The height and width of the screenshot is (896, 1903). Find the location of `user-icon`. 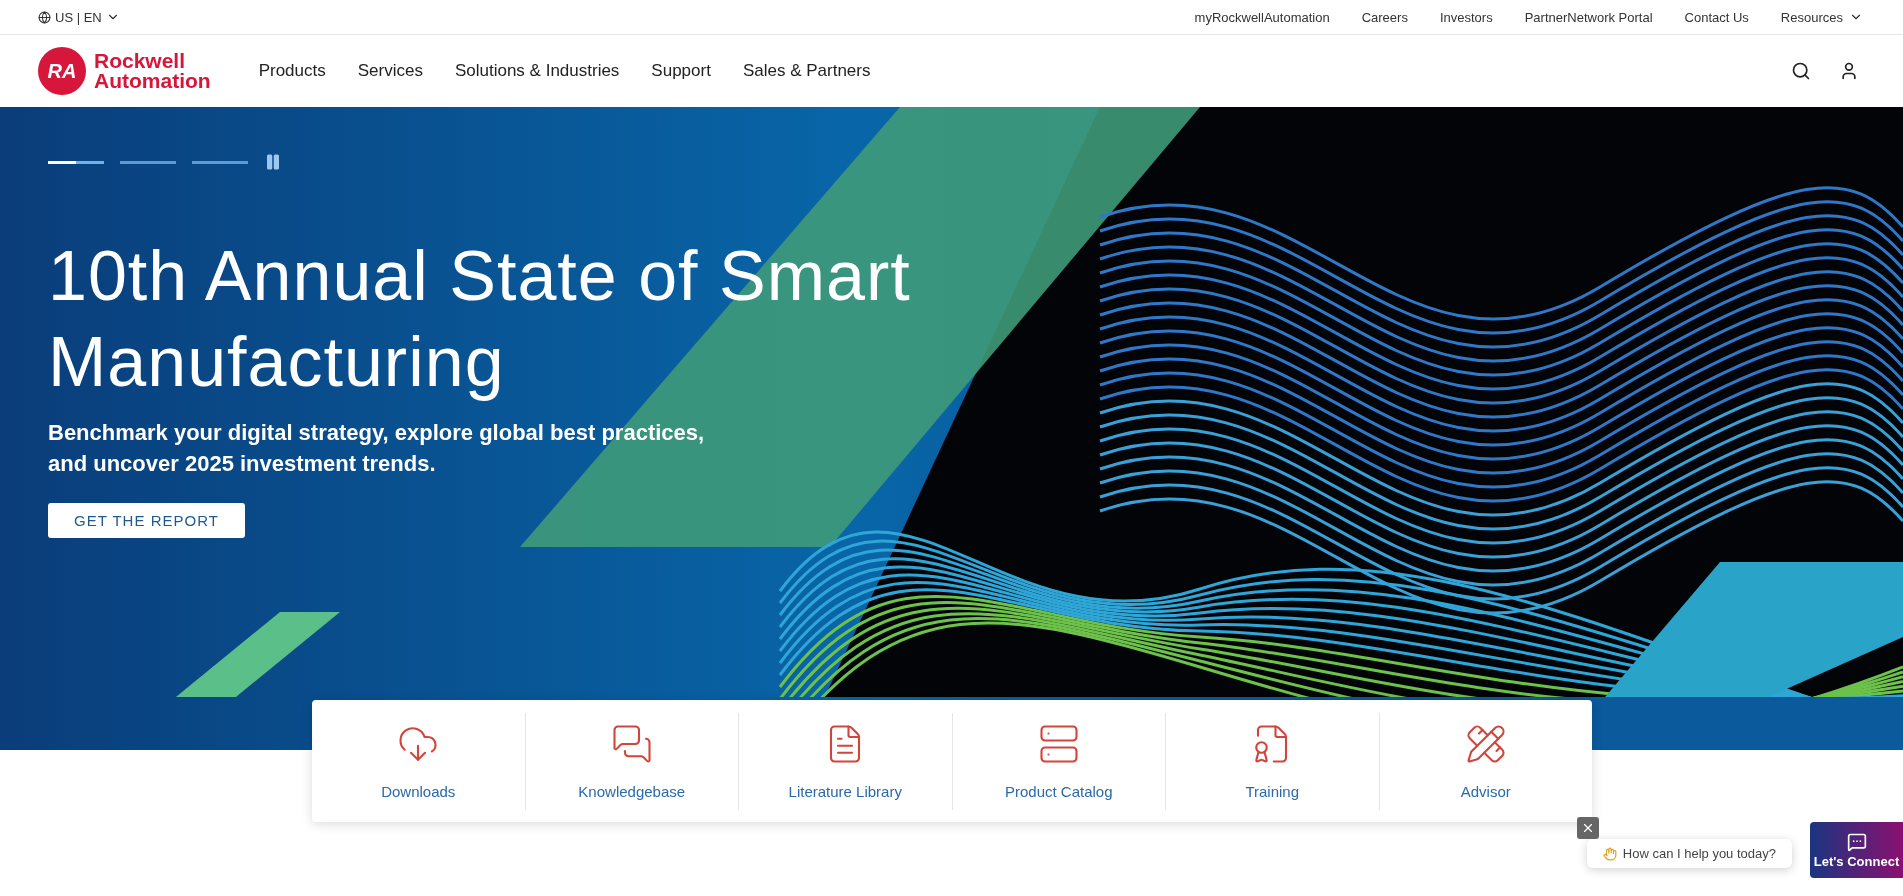

user-icon is located at coordinates (1849, 71).